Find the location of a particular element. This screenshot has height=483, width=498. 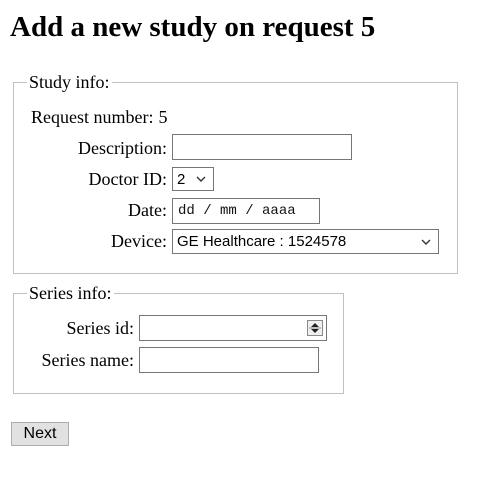

device-label-cell: Device: is located at coordinates (98, 241).